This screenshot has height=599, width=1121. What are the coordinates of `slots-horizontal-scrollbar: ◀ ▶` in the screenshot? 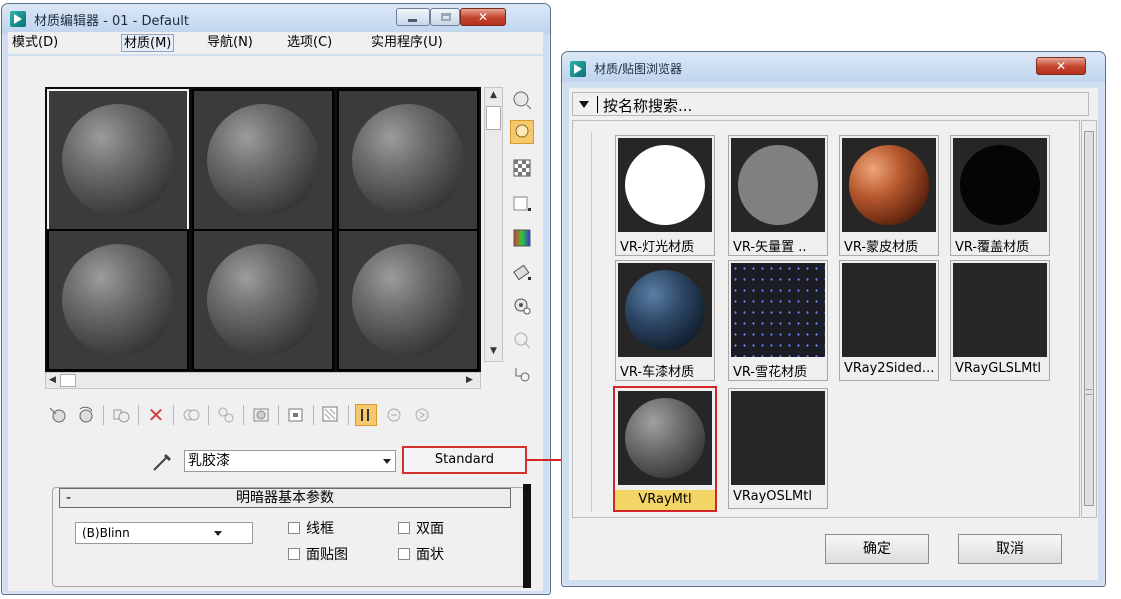 It's located at (263, 380).